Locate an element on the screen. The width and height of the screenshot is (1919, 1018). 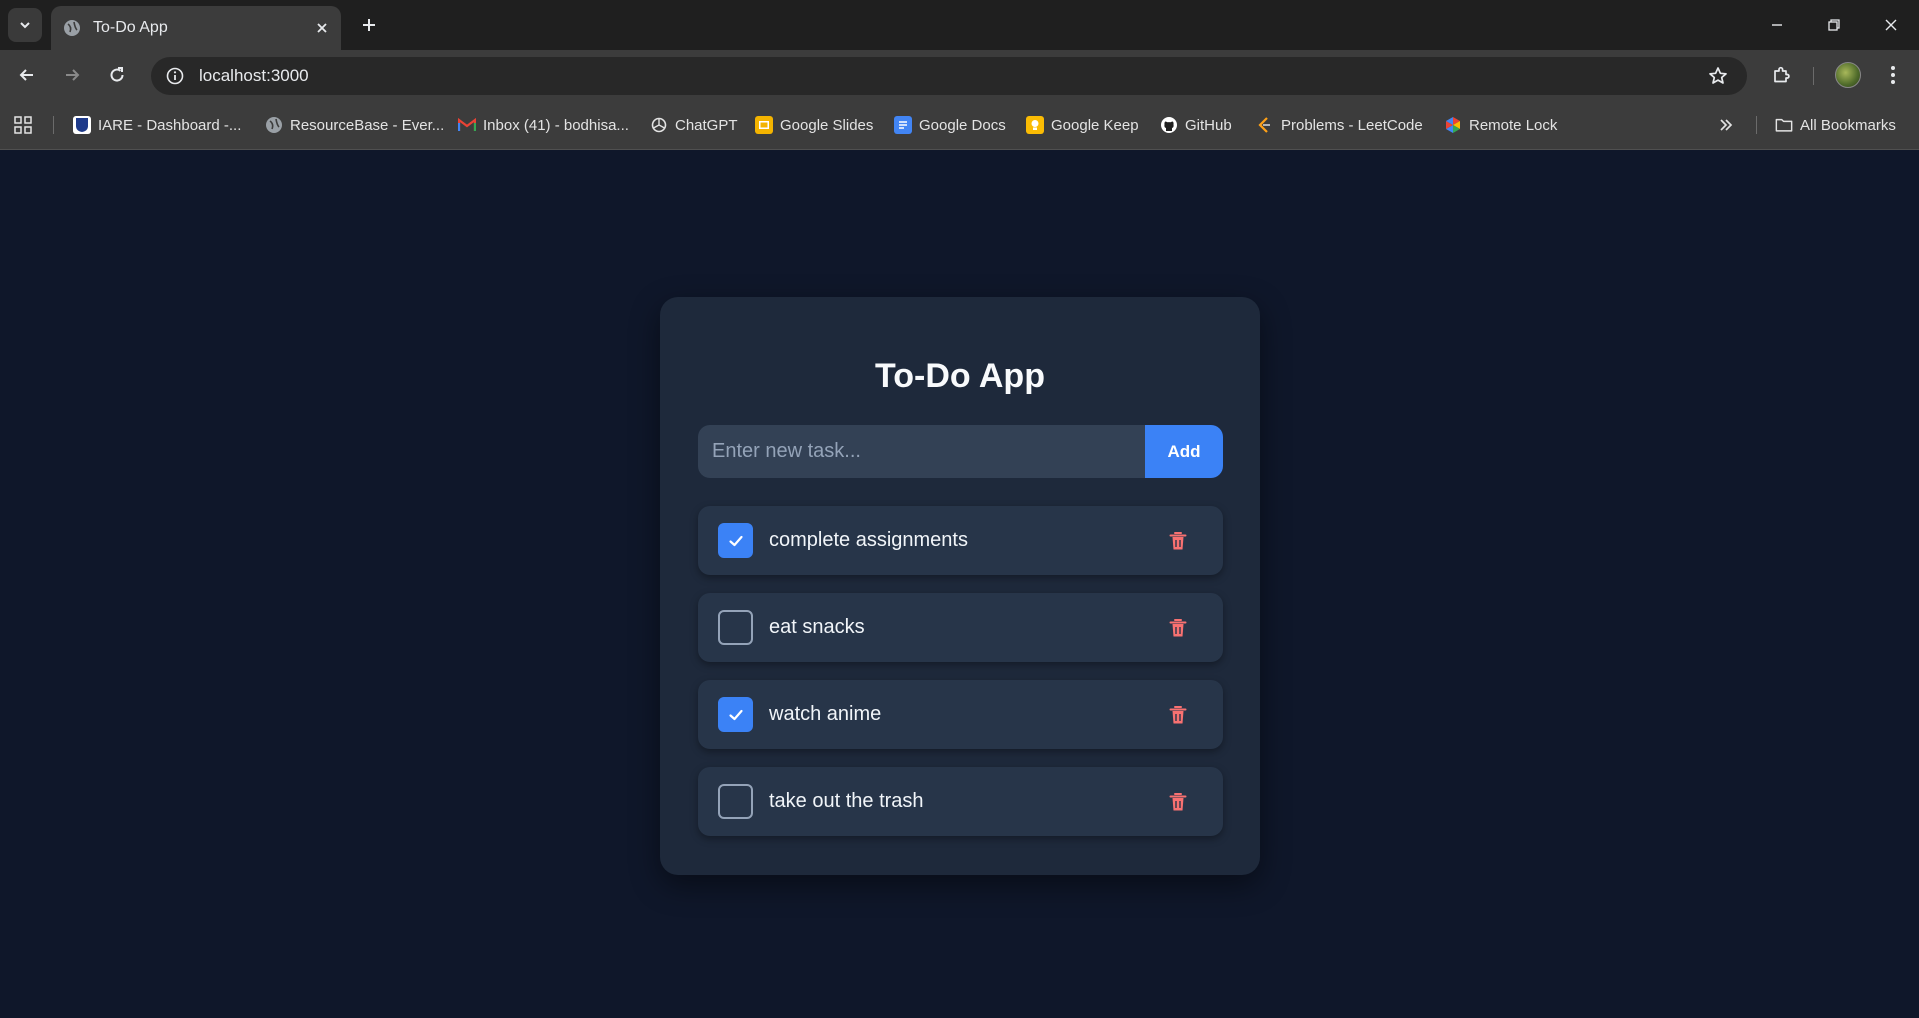
forward-button is located at coordinates (72, 75).